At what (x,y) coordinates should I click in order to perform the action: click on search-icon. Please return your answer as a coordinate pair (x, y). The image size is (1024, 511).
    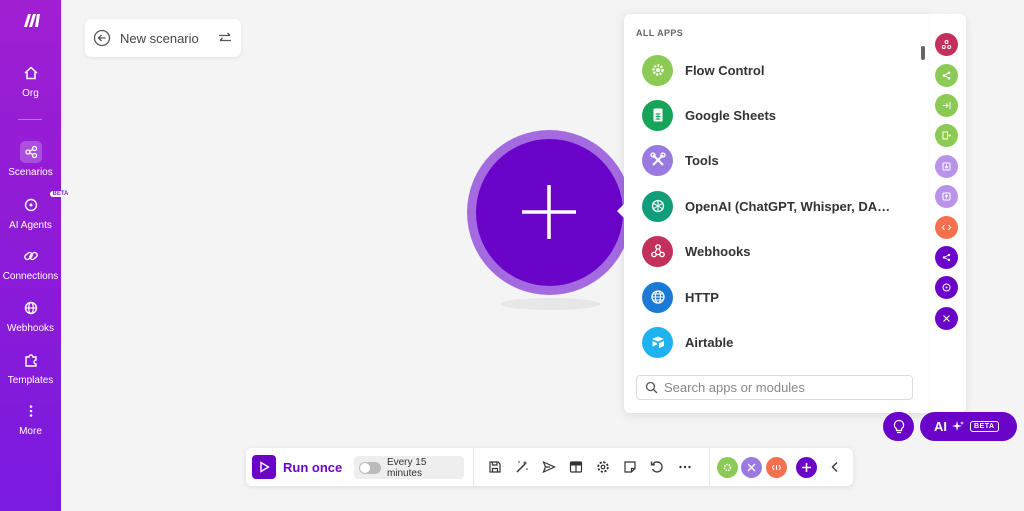
    Looking at the image, I should click on (651, 387).